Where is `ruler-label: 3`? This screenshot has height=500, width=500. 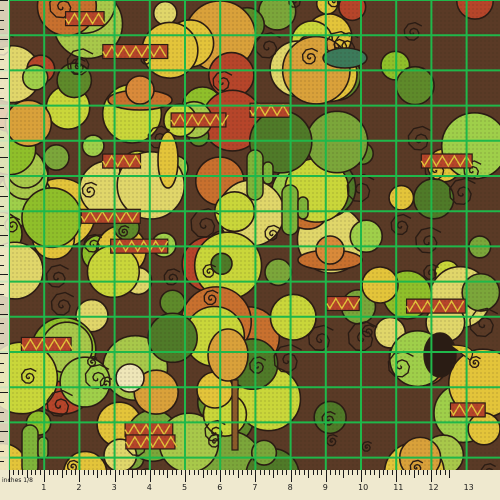
ruler-label: 3 is located at coordinates (114, 487).